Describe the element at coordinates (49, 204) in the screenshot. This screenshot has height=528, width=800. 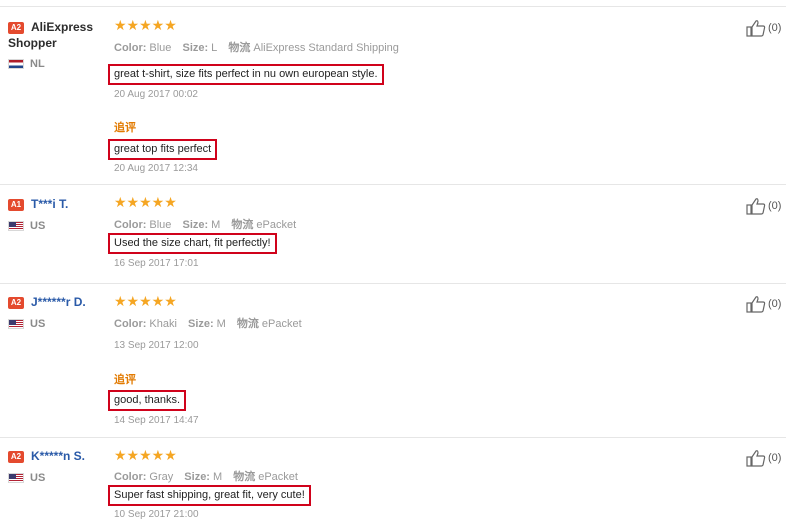
I see `reviewer-name: T***i T.` at that location.